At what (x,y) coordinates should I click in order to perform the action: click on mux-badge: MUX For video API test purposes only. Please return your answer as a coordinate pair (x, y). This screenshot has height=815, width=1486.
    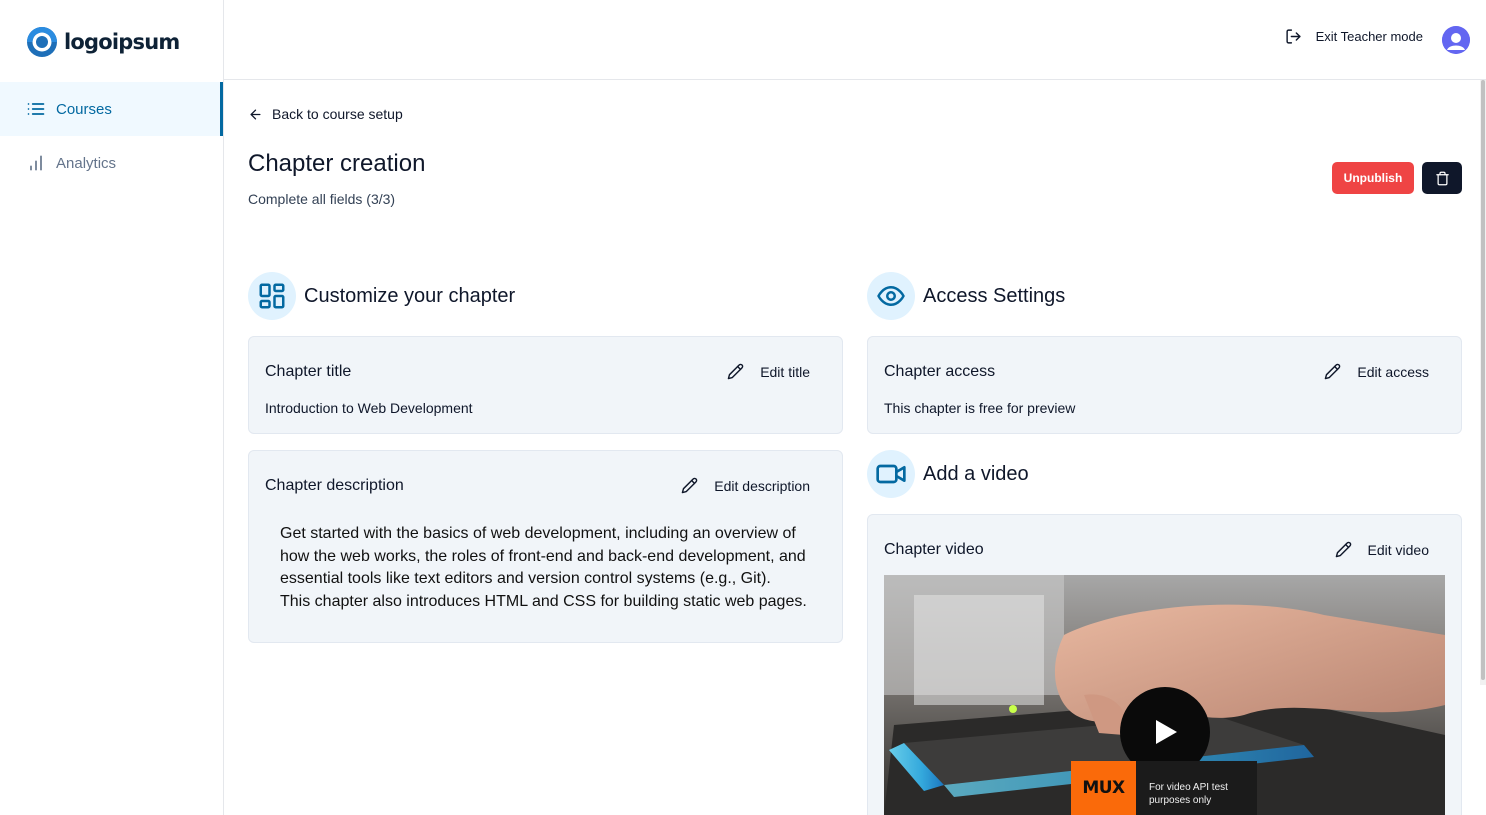
    Looking at the image, I should click on (1164, 788).